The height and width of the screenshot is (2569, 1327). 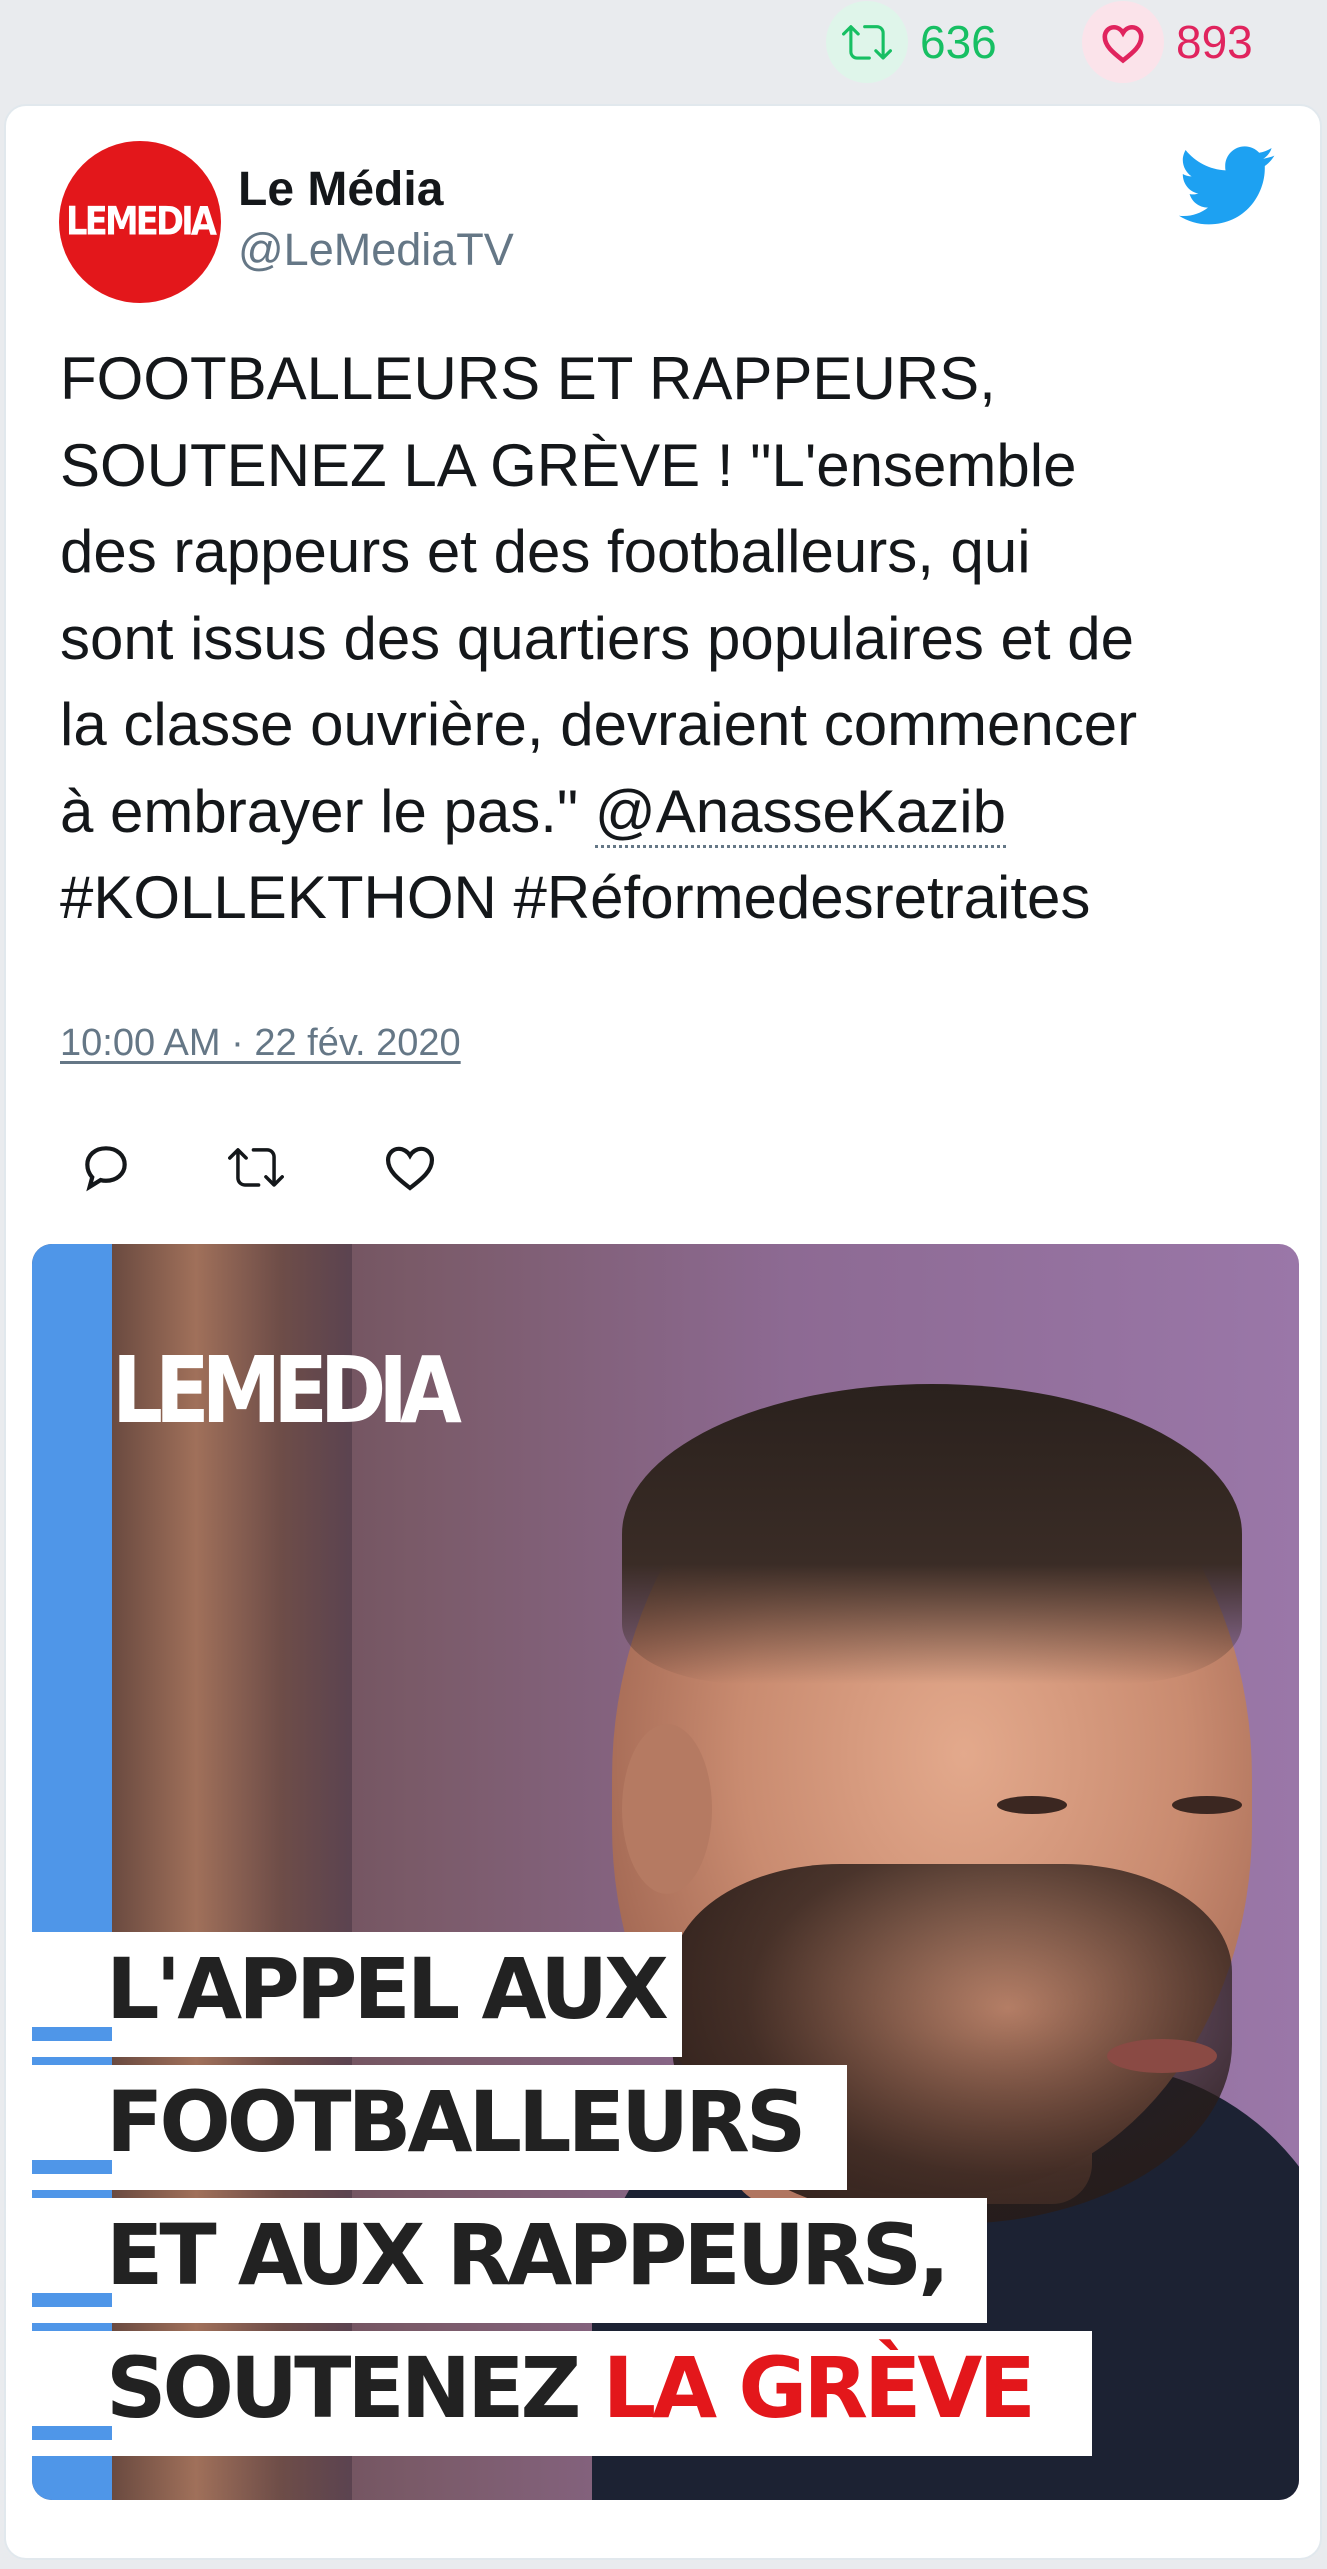 I want to click on mention-link: @AnasseKazib, so click(x=800, y=812).